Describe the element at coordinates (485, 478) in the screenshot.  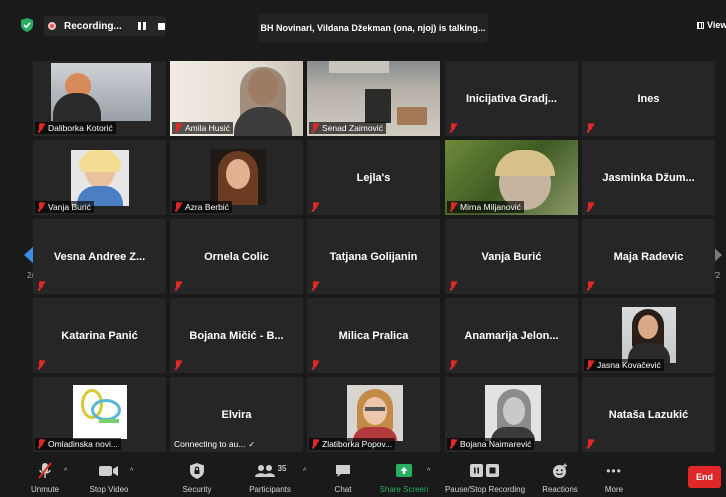
I see `pause-stop-recording-button: Pause/Stop Recording` at that location.